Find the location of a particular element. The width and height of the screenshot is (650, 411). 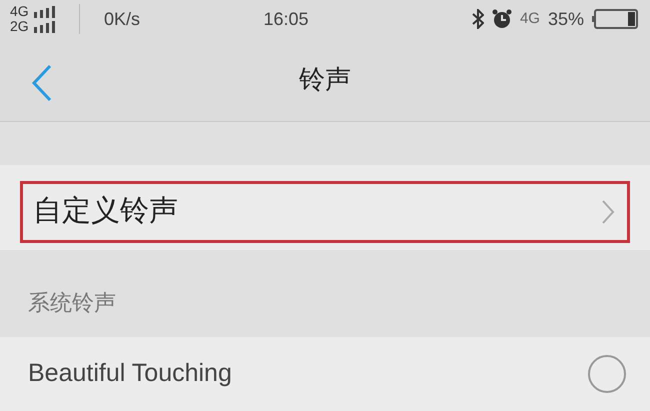

radio-button is located at coordinates (607, 374).